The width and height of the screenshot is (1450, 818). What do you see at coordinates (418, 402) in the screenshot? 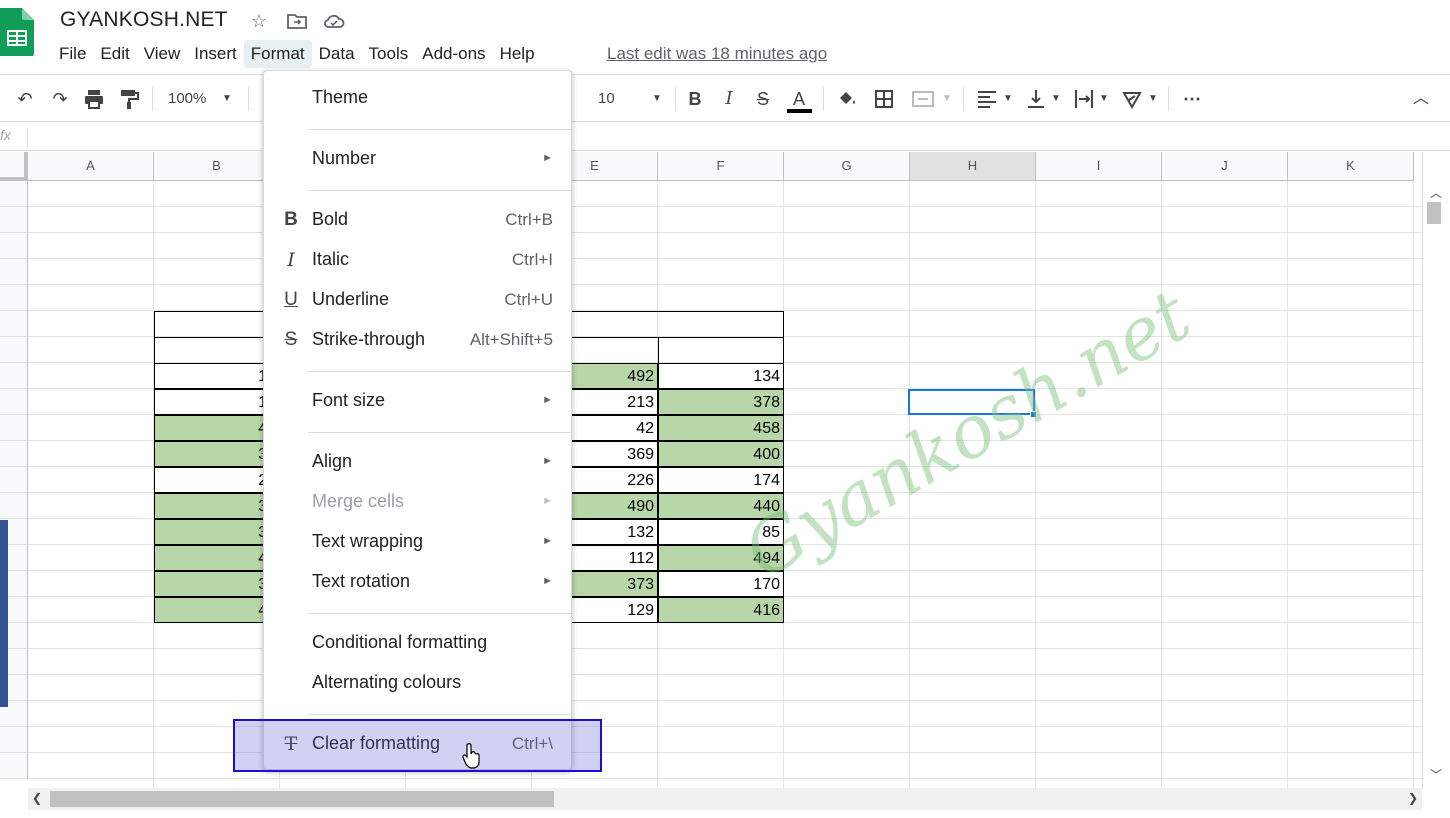
I see `menu-item-font-size: Font size ►` at bounding box center [418, 402].